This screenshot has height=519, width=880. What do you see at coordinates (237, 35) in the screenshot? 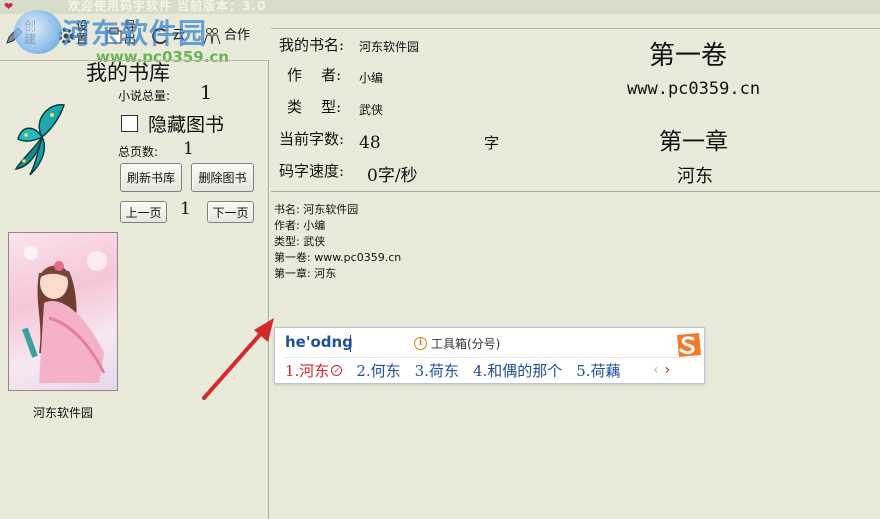
I see `cooperate-label: 合作` at bounding box center [237, 35].